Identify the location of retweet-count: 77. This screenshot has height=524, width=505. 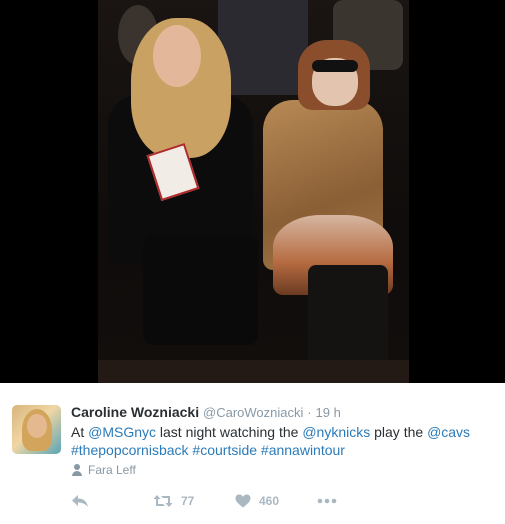
(188, 501).